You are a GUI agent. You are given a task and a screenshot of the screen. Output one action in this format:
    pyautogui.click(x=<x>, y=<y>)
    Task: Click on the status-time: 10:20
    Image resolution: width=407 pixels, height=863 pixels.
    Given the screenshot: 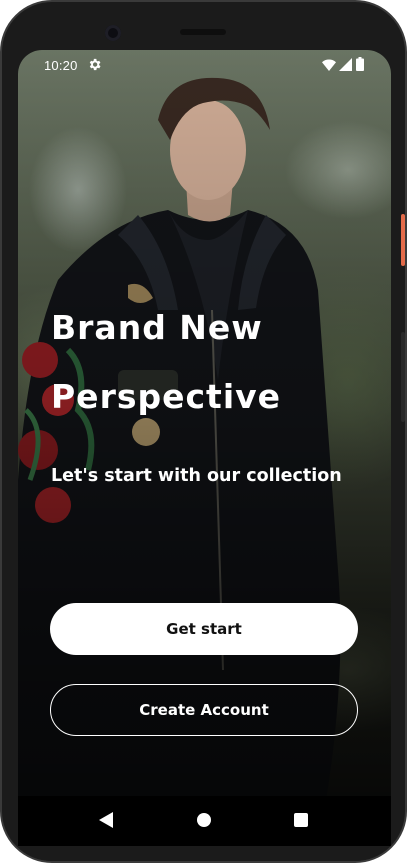 What is the action you would take?
    pyautogui.click(x=61, y=65)
    